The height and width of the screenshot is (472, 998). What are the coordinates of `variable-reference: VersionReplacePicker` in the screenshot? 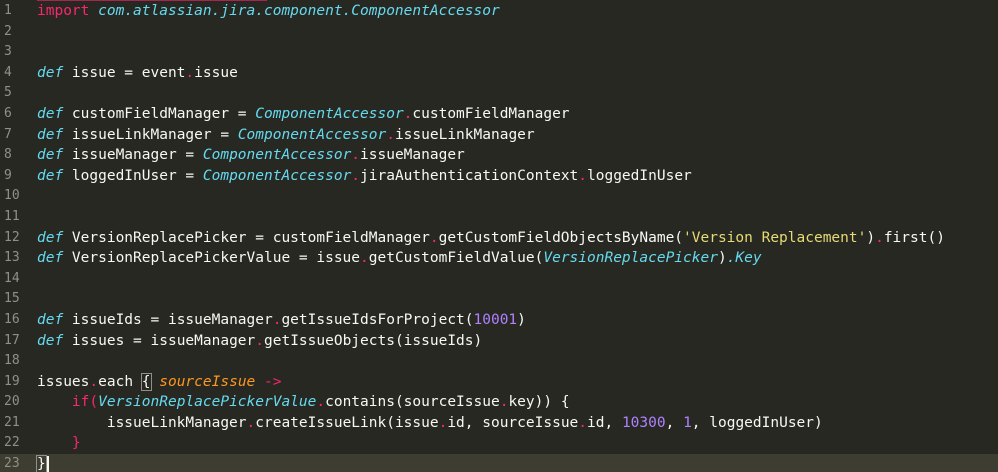 It's located at (630, 258).